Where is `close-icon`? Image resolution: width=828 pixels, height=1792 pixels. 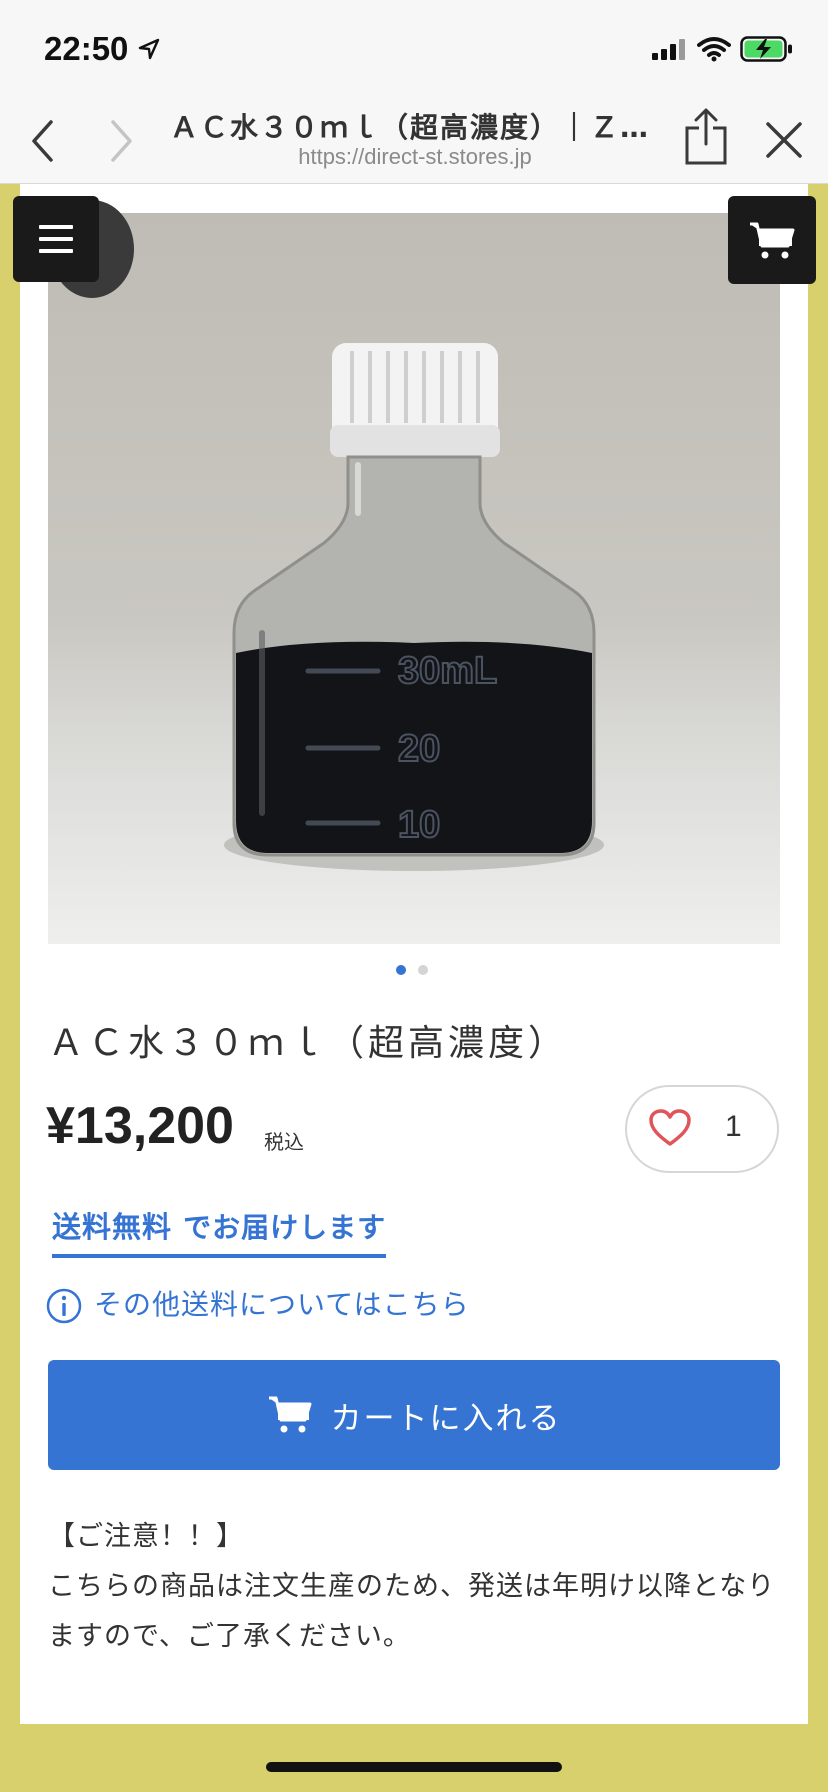
close-icon is located at coordinates (784, 140).